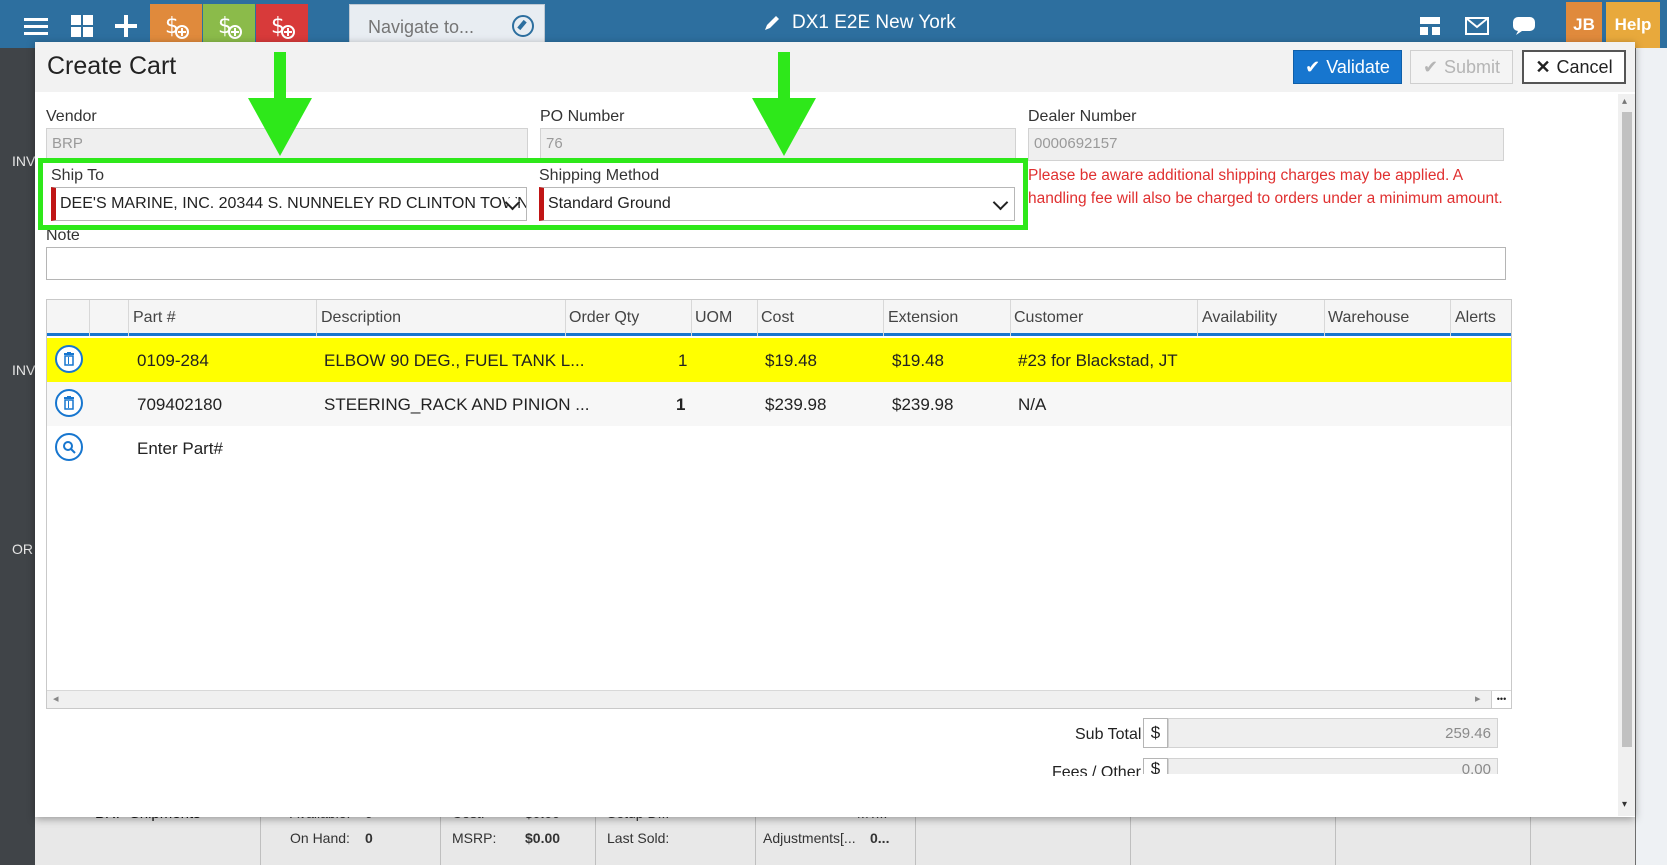 This screenshot has height=865, width=1667. I want to click on last-sold-label: Last Sold:, so click(638, 838).